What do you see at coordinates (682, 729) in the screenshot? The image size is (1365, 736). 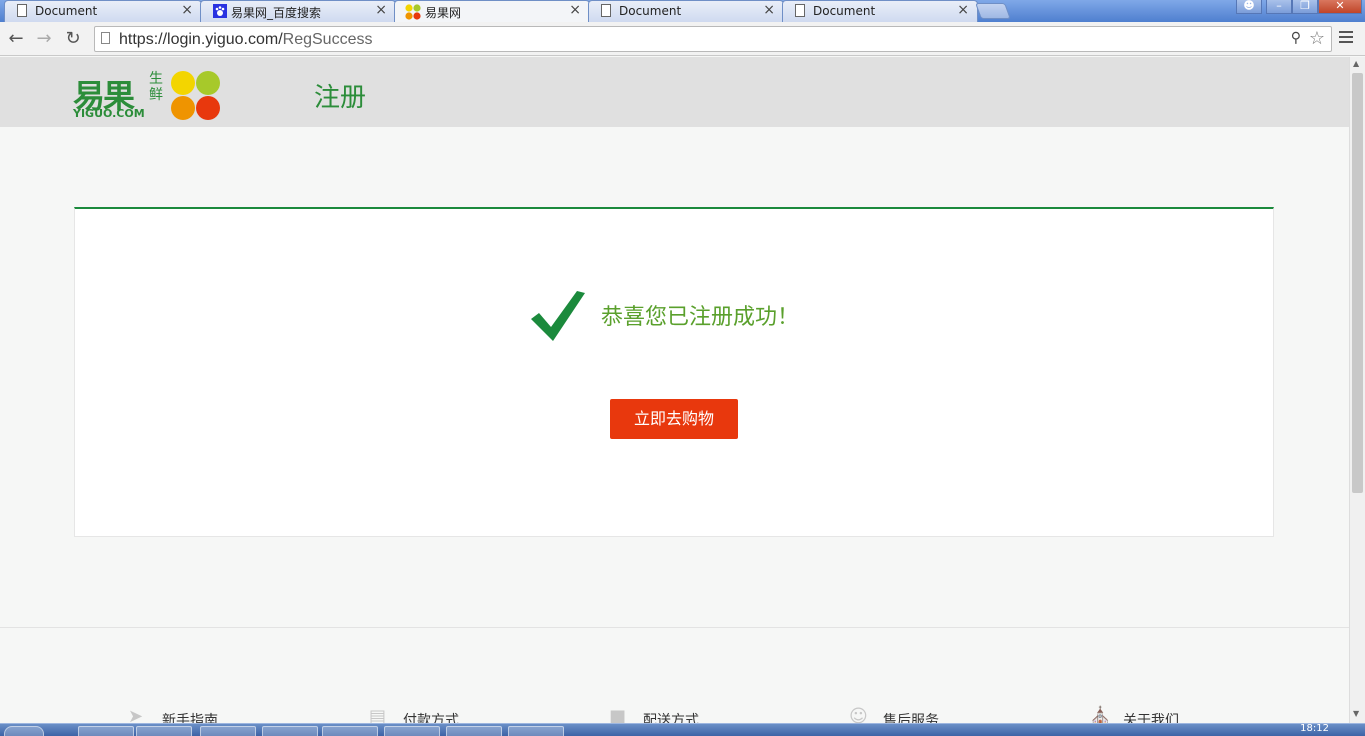 I see `os-taskbar: 18:12` at bounding box center [682, 729].